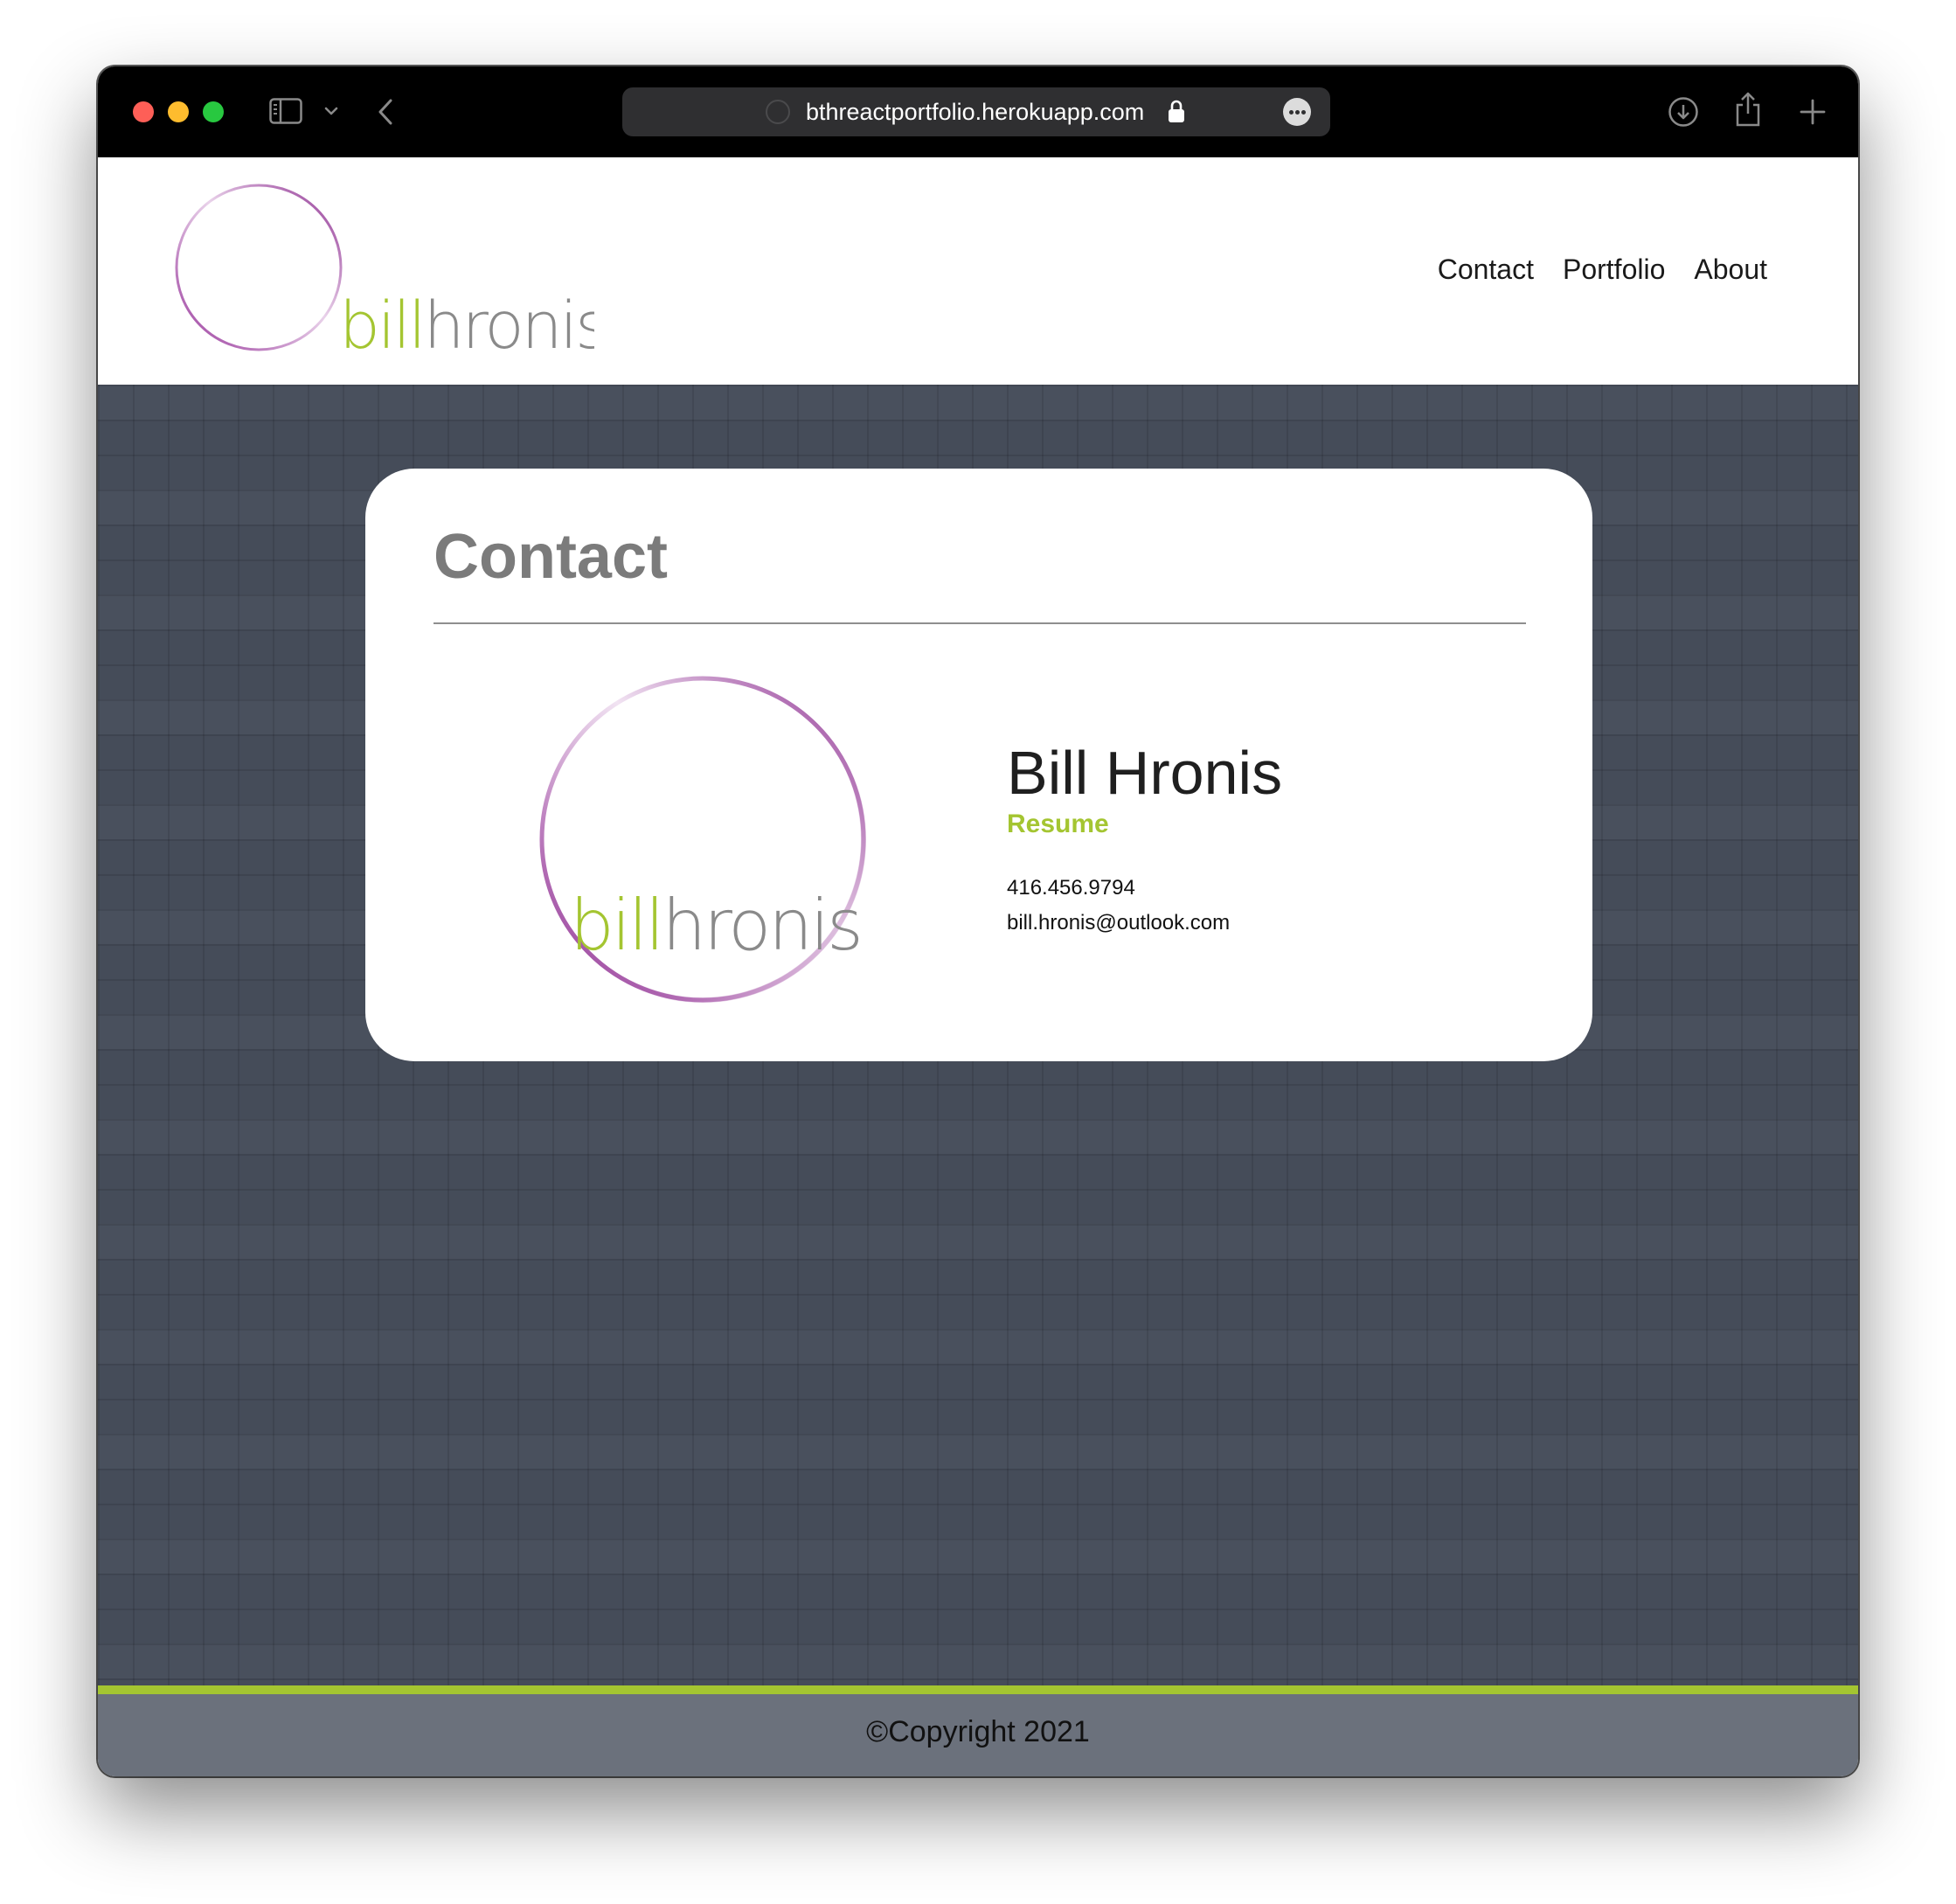  I want to click on footer-copyright: ©Copyright 2021, so click(978, 1731).